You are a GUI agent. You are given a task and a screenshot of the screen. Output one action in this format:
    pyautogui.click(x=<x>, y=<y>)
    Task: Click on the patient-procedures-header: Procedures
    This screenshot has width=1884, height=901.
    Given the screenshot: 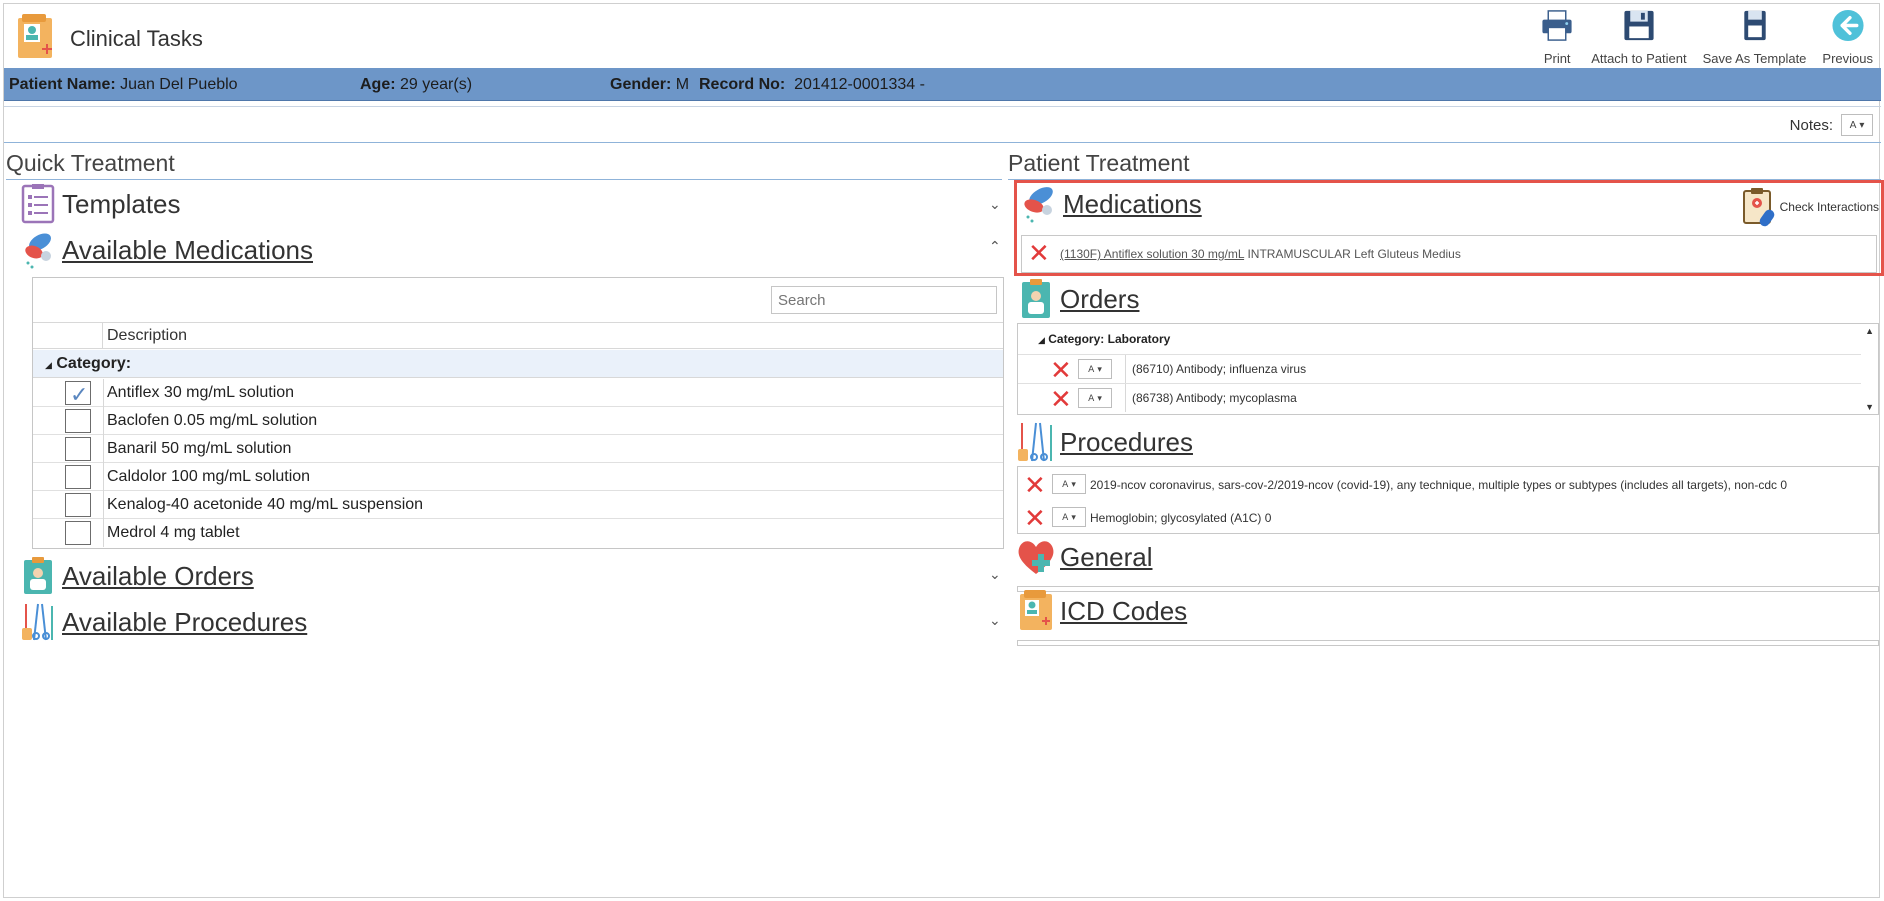 What is the action you would take?
    pyautogui.click(x=1104, y=442)
    